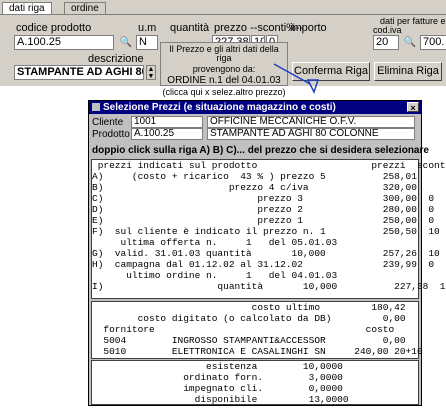  Describe the element at coordinates (190, 28) in the screenshot. I see `quantita-label: quantità` at that location.